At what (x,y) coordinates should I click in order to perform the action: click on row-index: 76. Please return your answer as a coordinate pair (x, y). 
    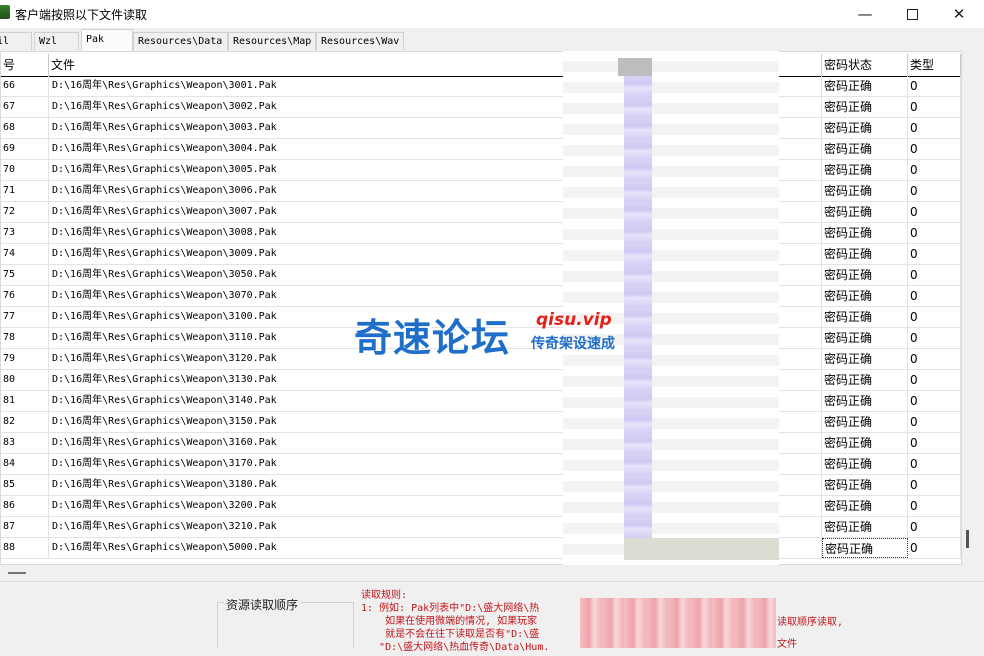
    Looking at the image, I should click on (25, 296).